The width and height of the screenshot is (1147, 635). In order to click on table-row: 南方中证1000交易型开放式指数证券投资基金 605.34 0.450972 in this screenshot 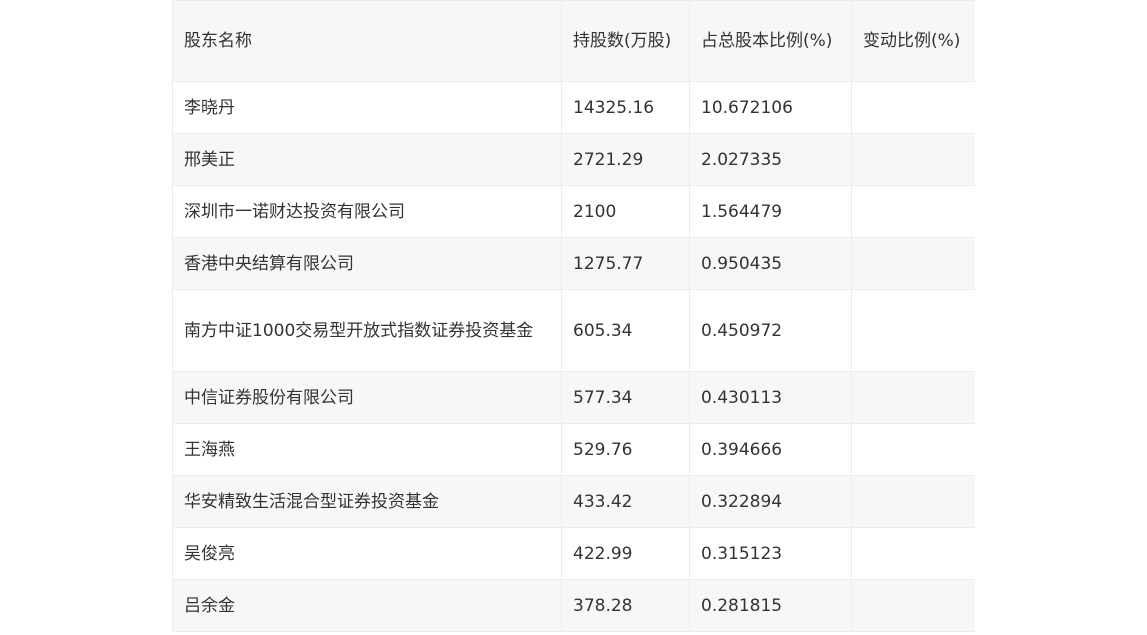, I will do `click(573, 330)`.